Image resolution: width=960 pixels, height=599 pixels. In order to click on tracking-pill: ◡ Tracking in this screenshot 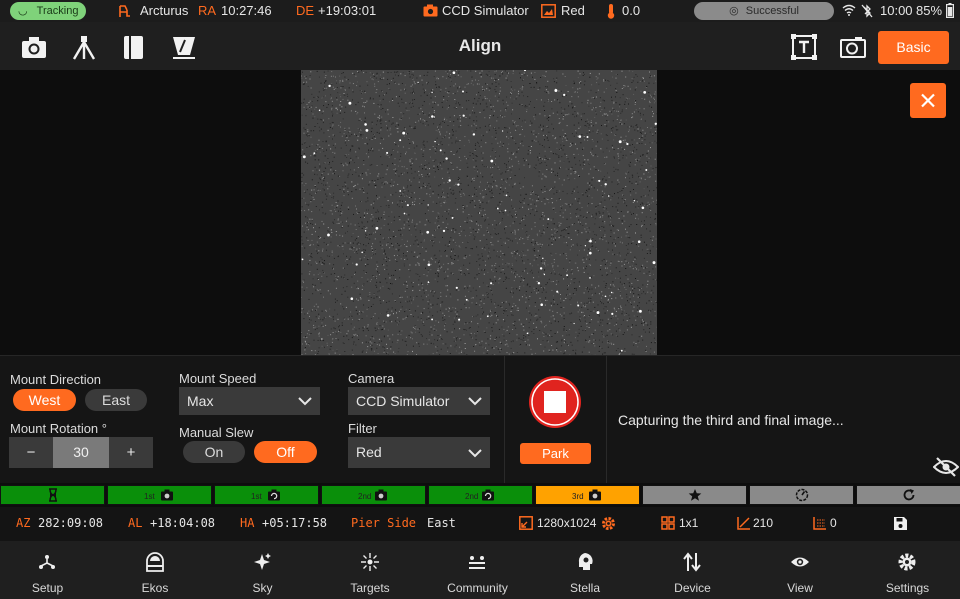, I will do `click(48, 11)`.